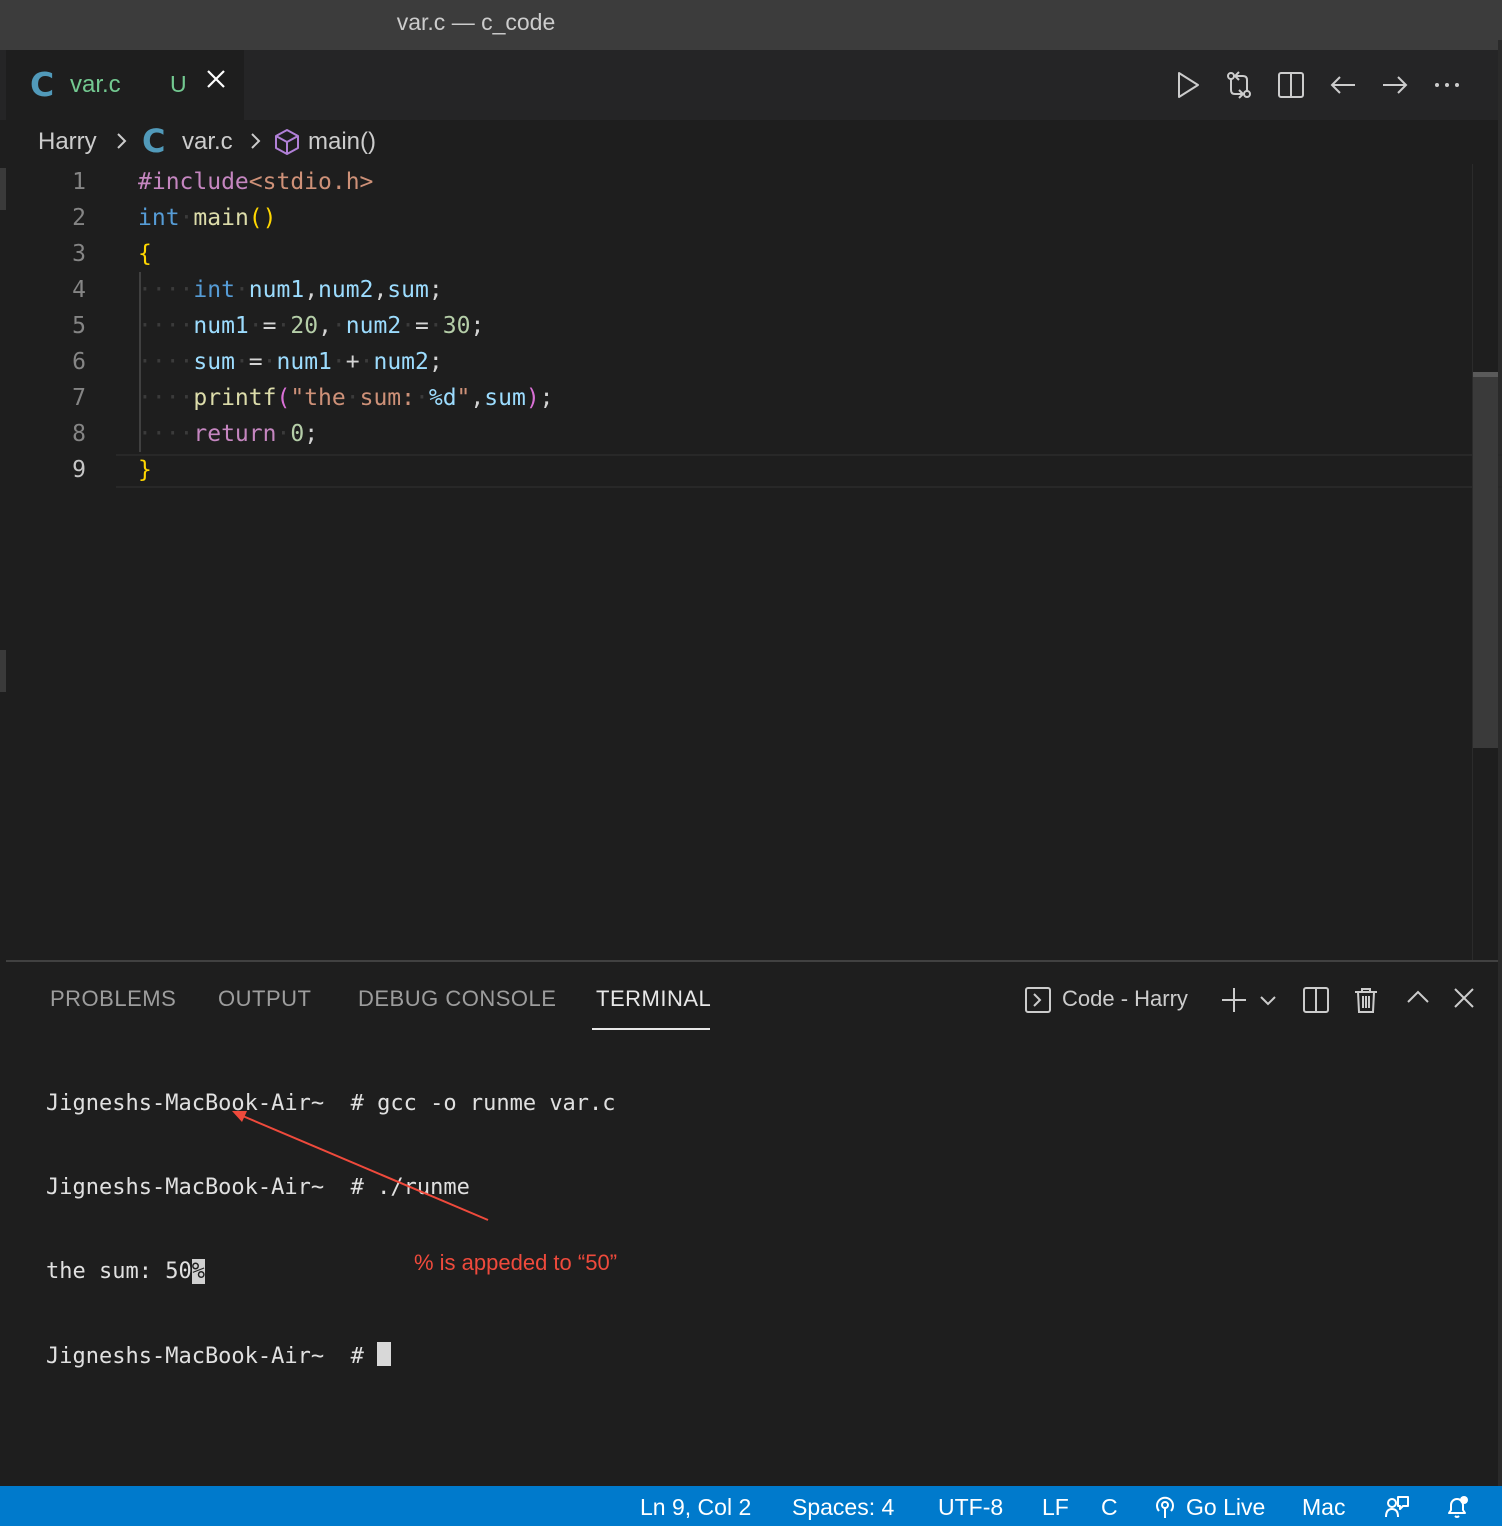 Image resolution: width=1502 pixels, height=1526 pixels. What do you see at coordinates (287, 142) in the screenshot?
I see `method-cube-icon` at bounding box center [287, 142].